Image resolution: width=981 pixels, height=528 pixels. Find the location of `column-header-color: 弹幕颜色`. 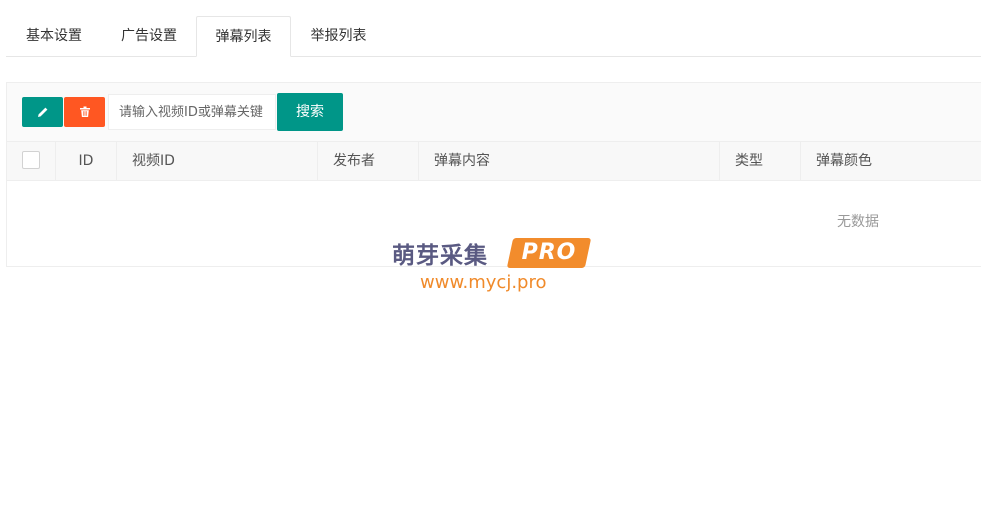

column-header-color: 弹幕颜色 is located at coordinates (891, 161).